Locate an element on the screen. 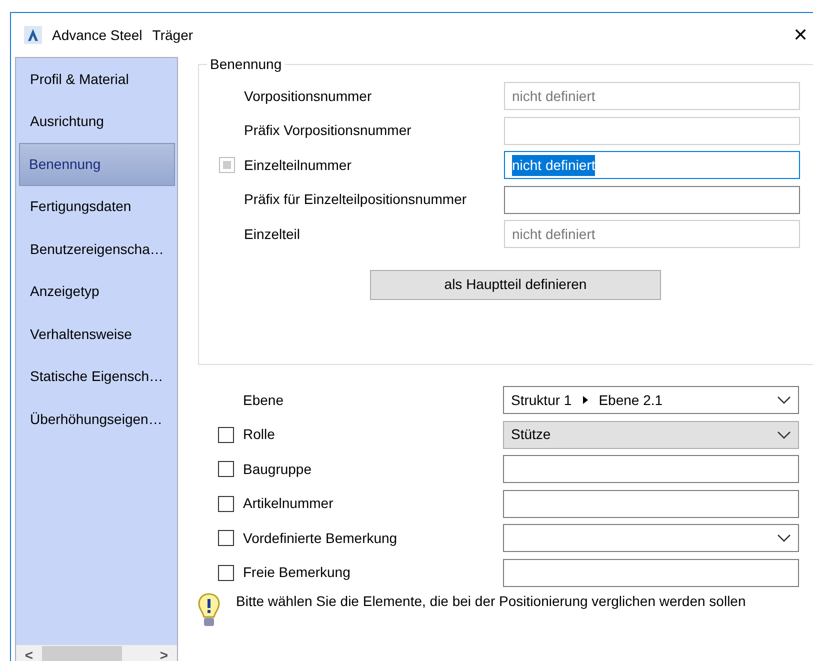  field-label: Ebene is located at coordinates (263, 400).